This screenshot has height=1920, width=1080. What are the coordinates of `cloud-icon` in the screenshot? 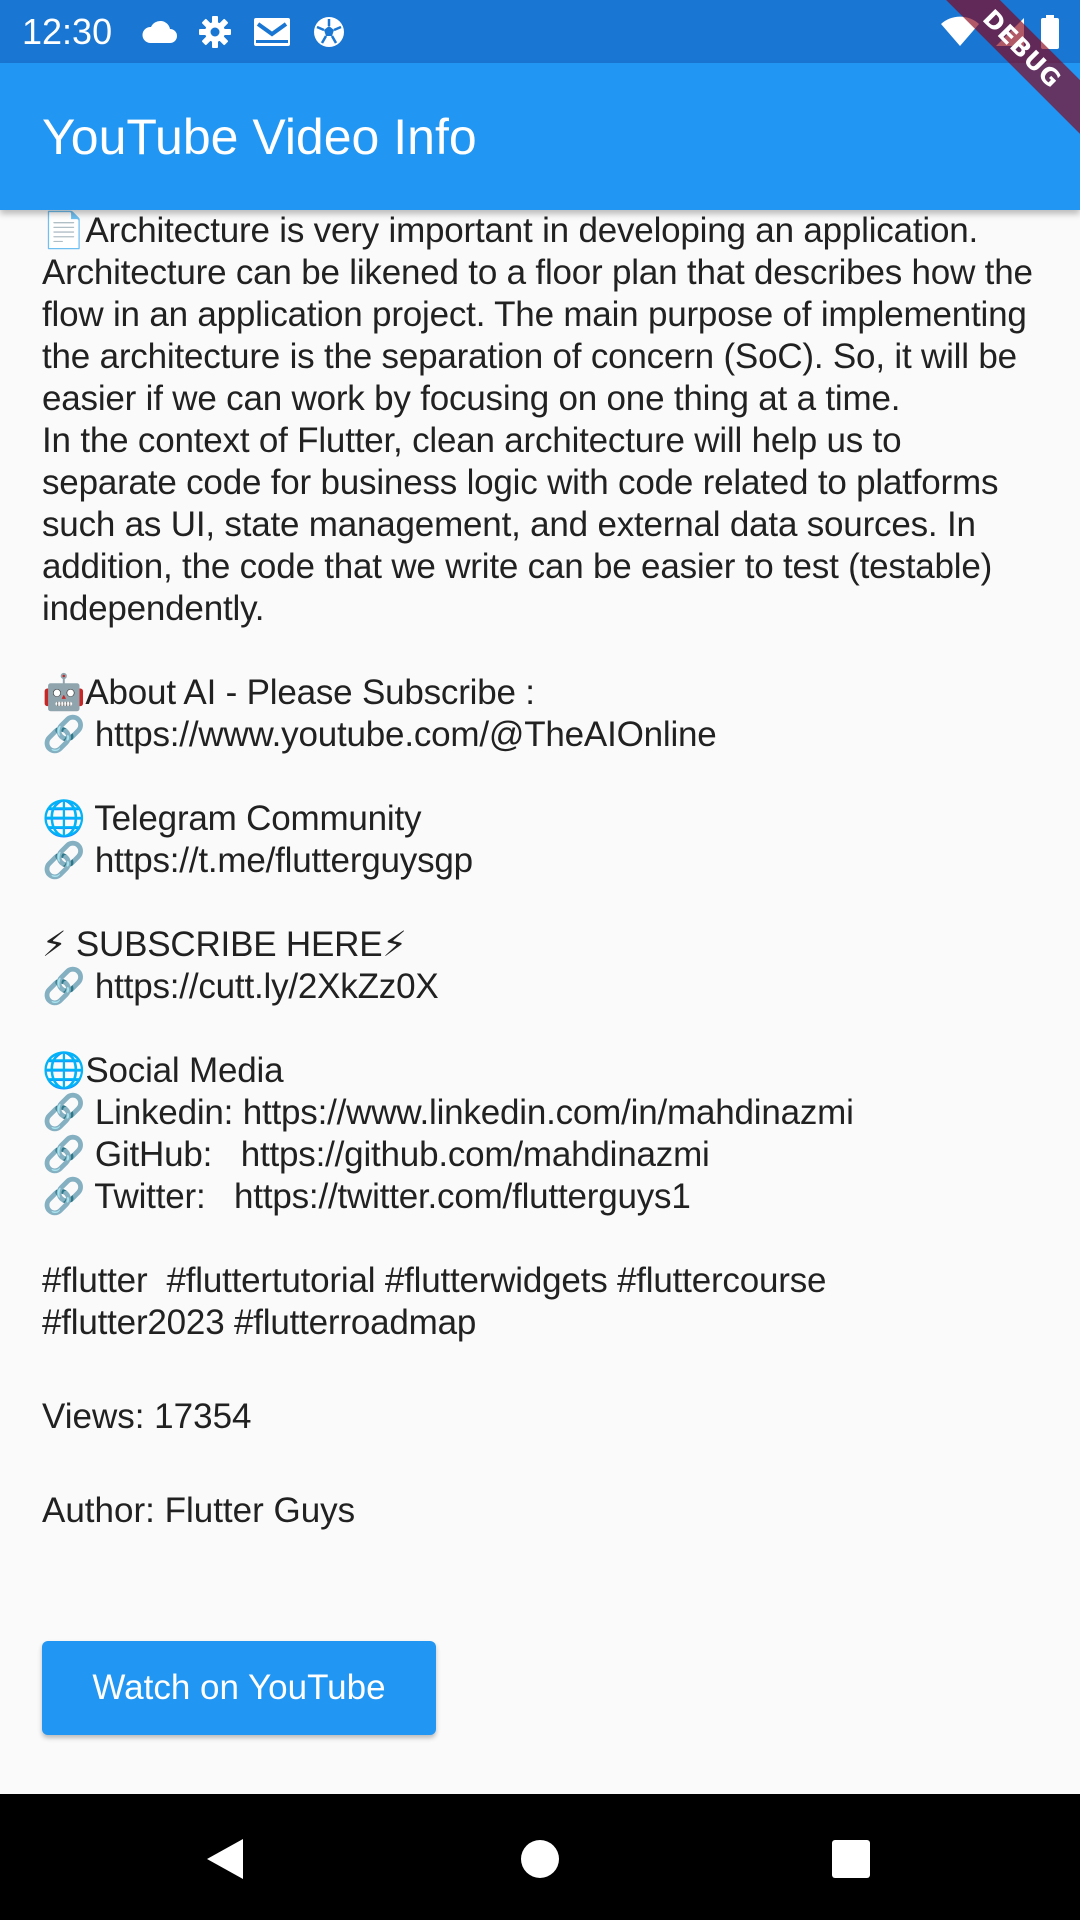 It's located at (159, 32).